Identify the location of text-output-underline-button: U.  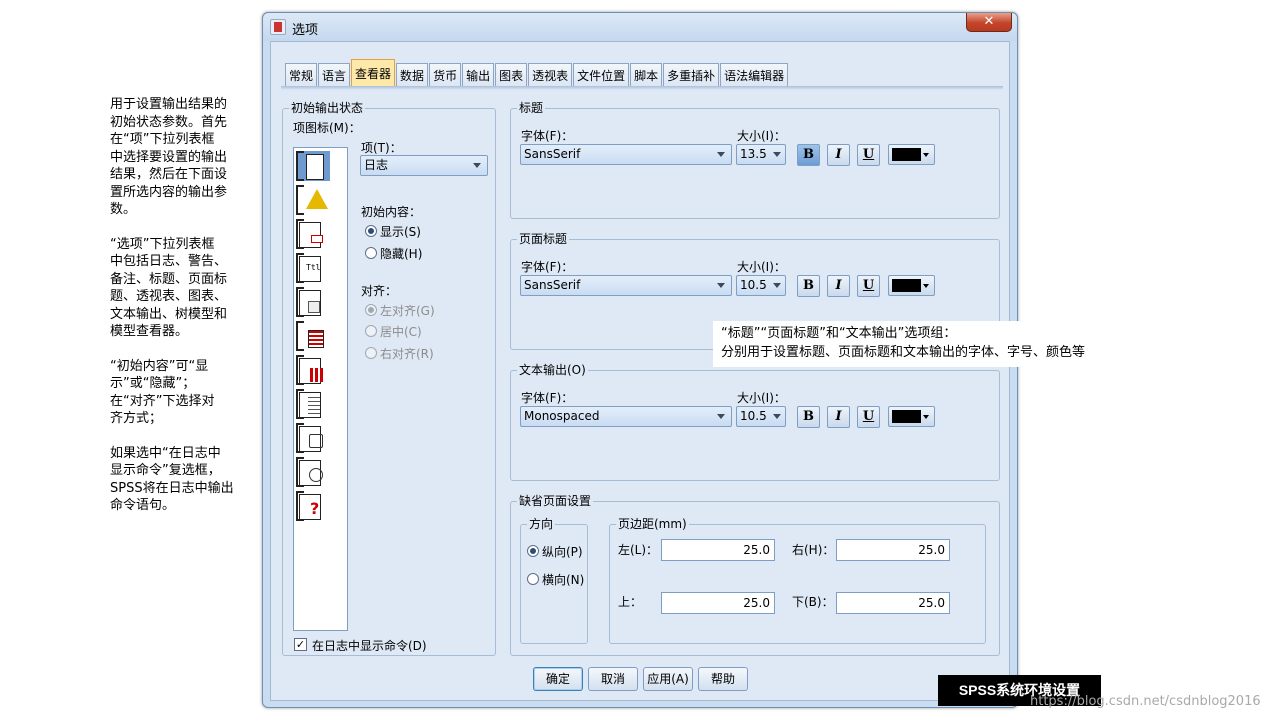
(868, 417).